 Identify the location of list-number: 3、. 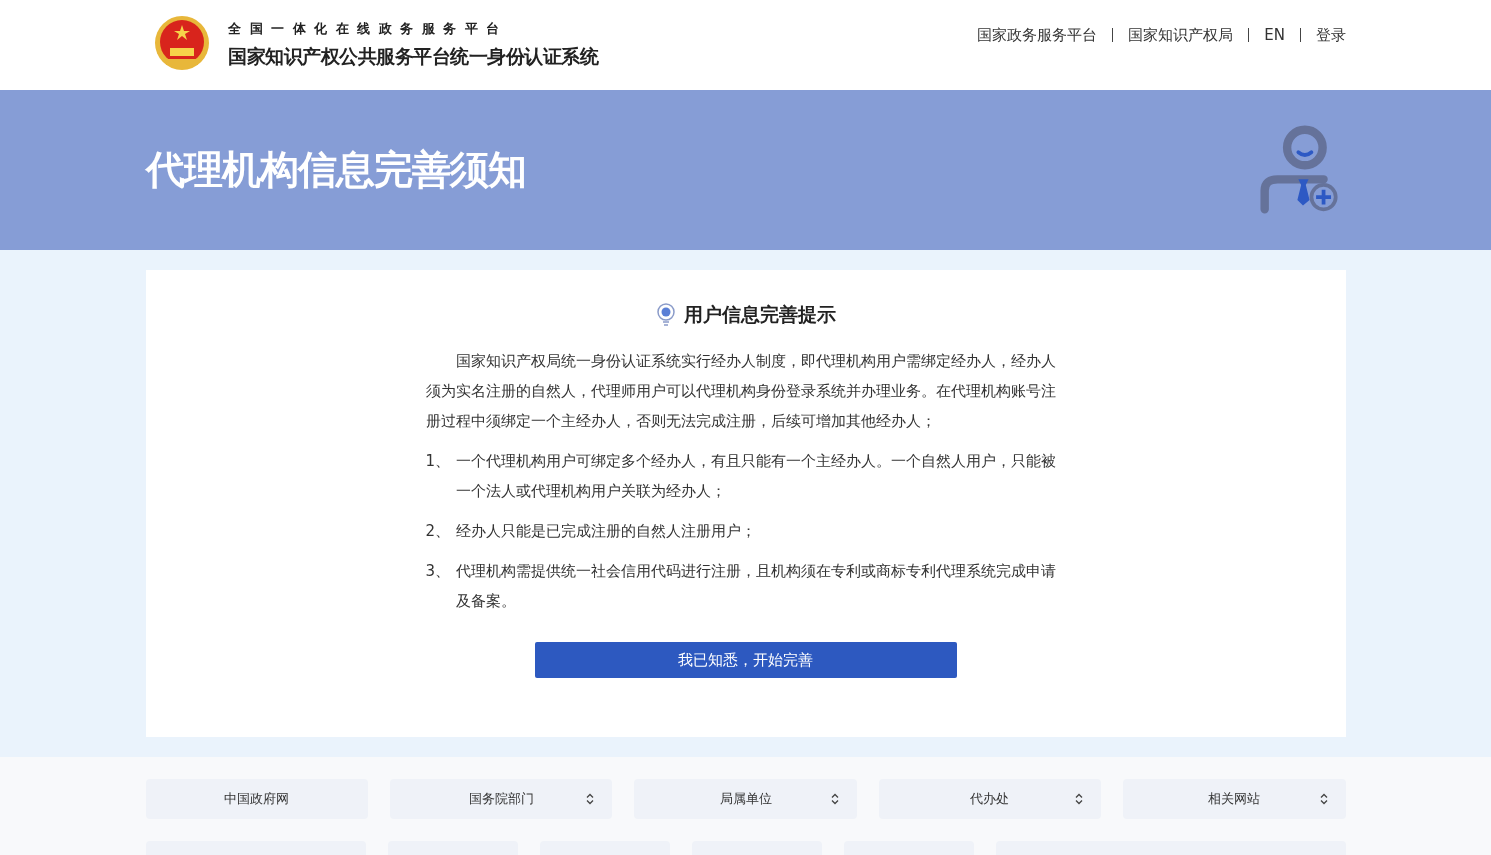
(438, 571).